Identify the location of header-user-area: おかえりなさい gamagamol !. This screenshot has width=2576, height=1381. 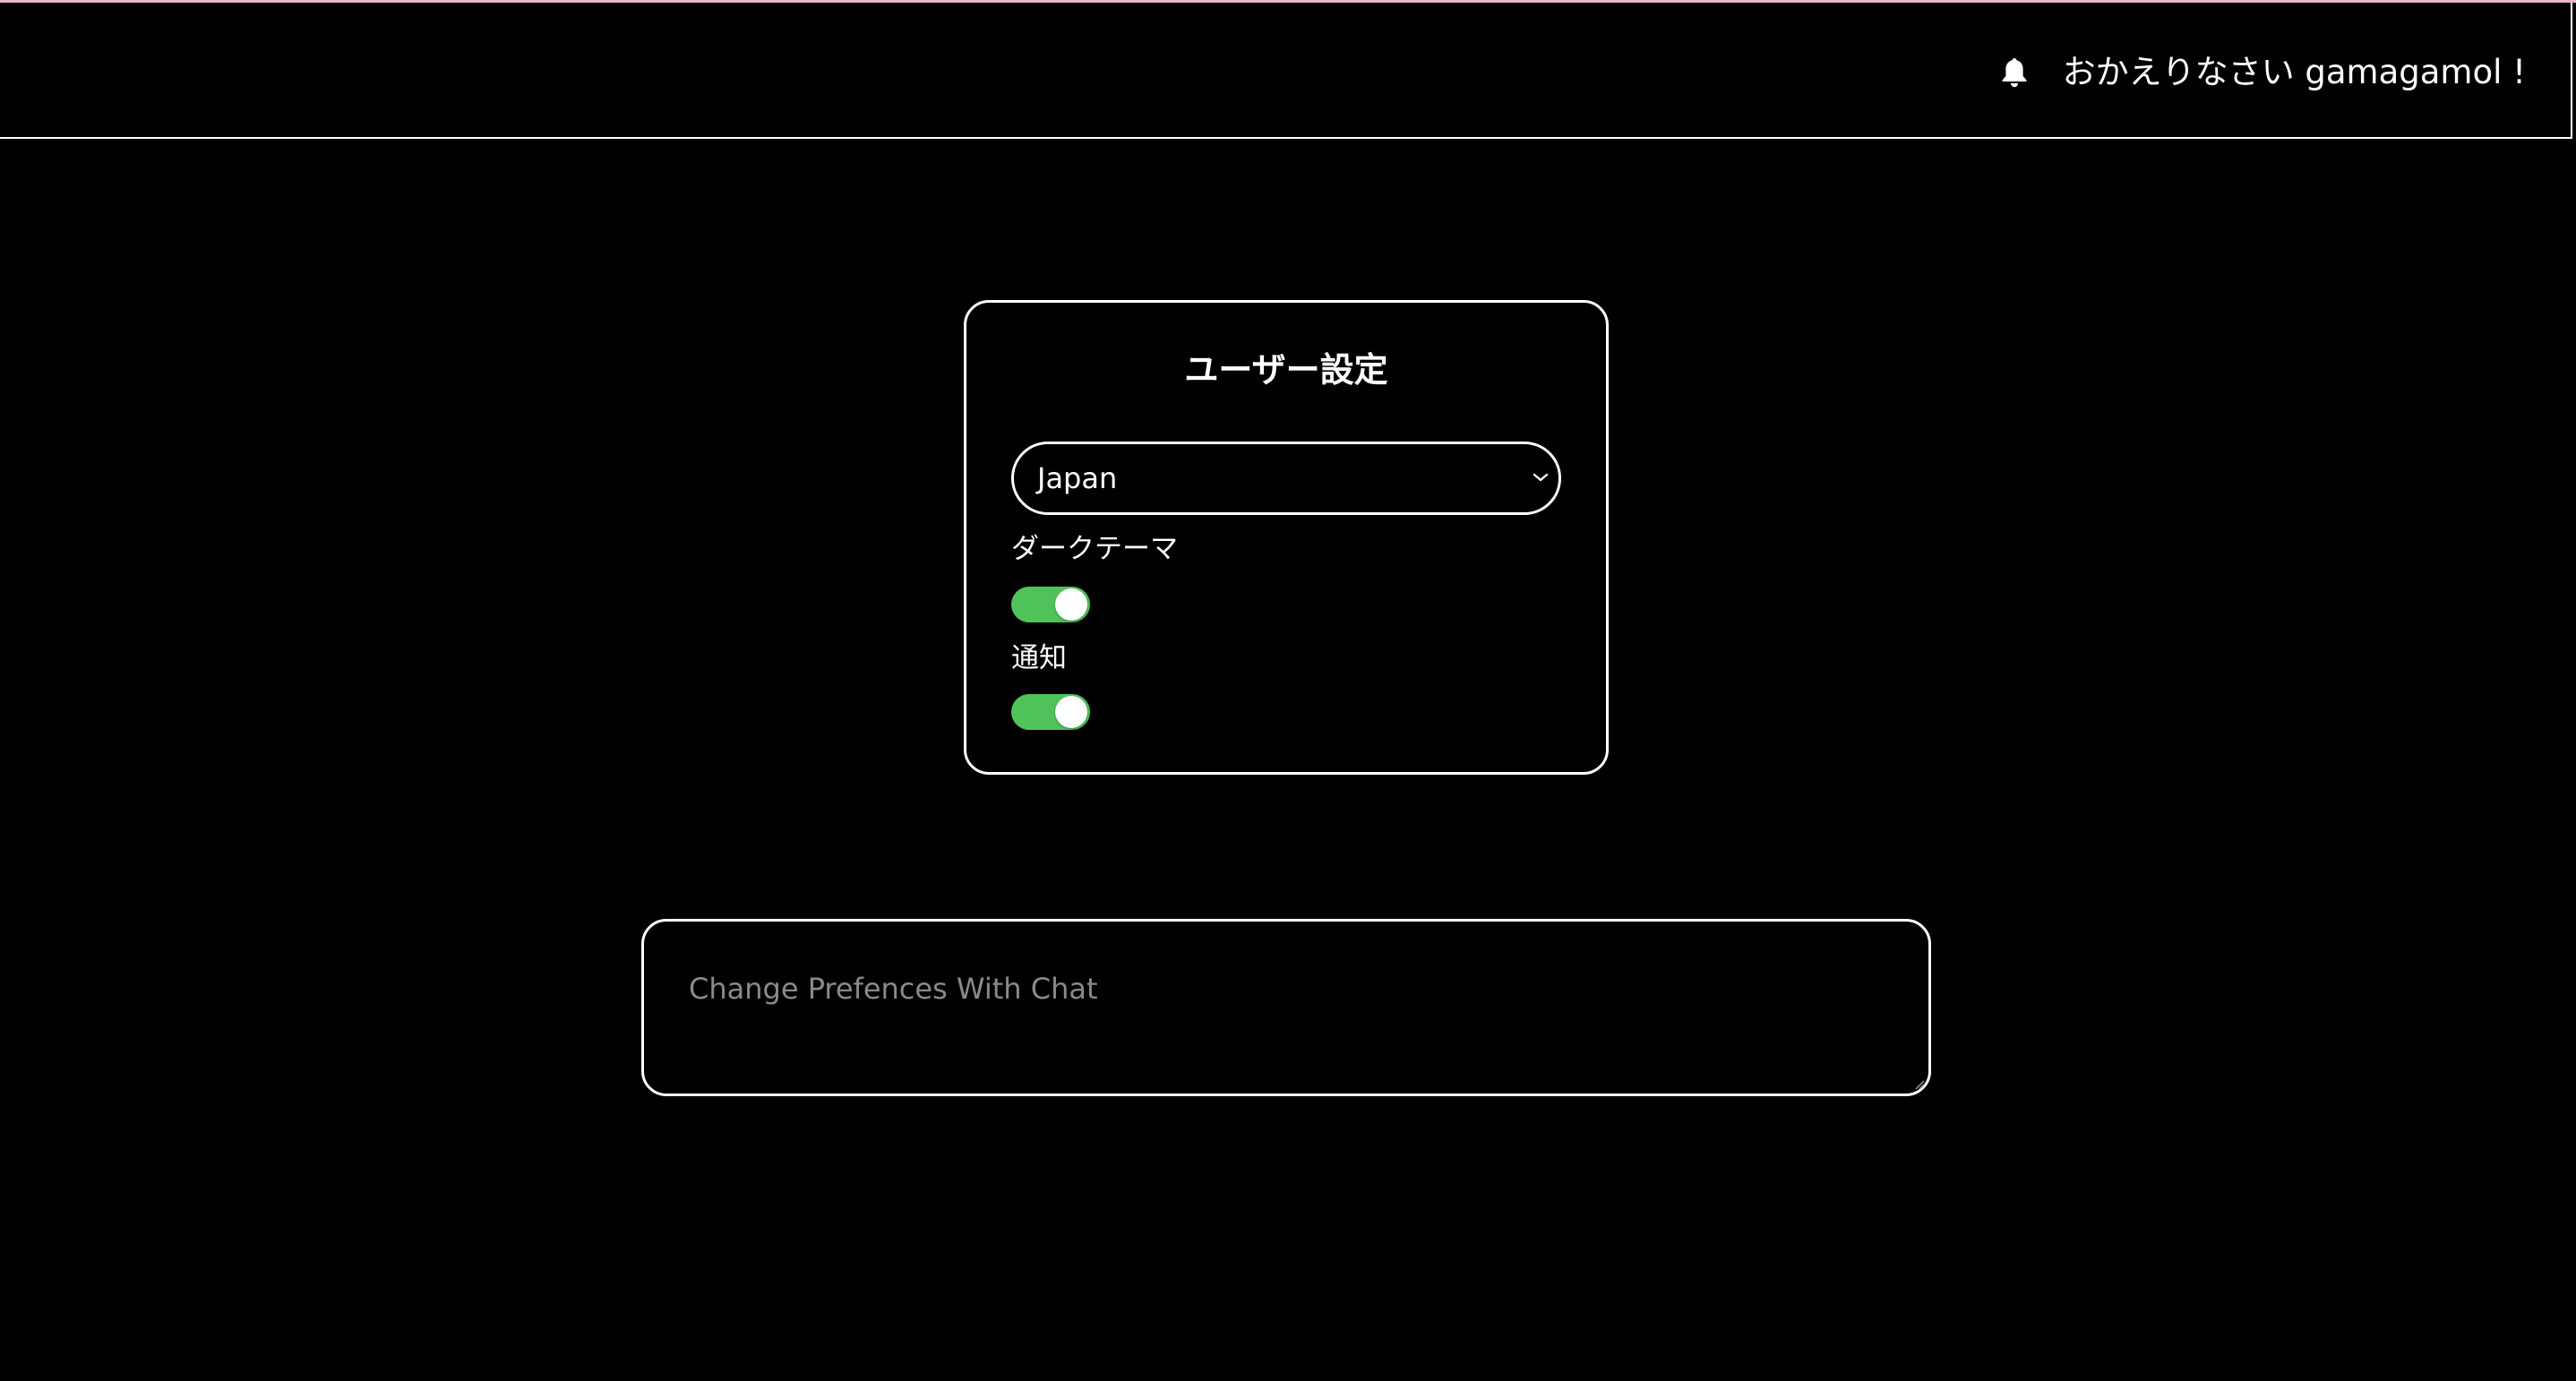
(2263, 72).